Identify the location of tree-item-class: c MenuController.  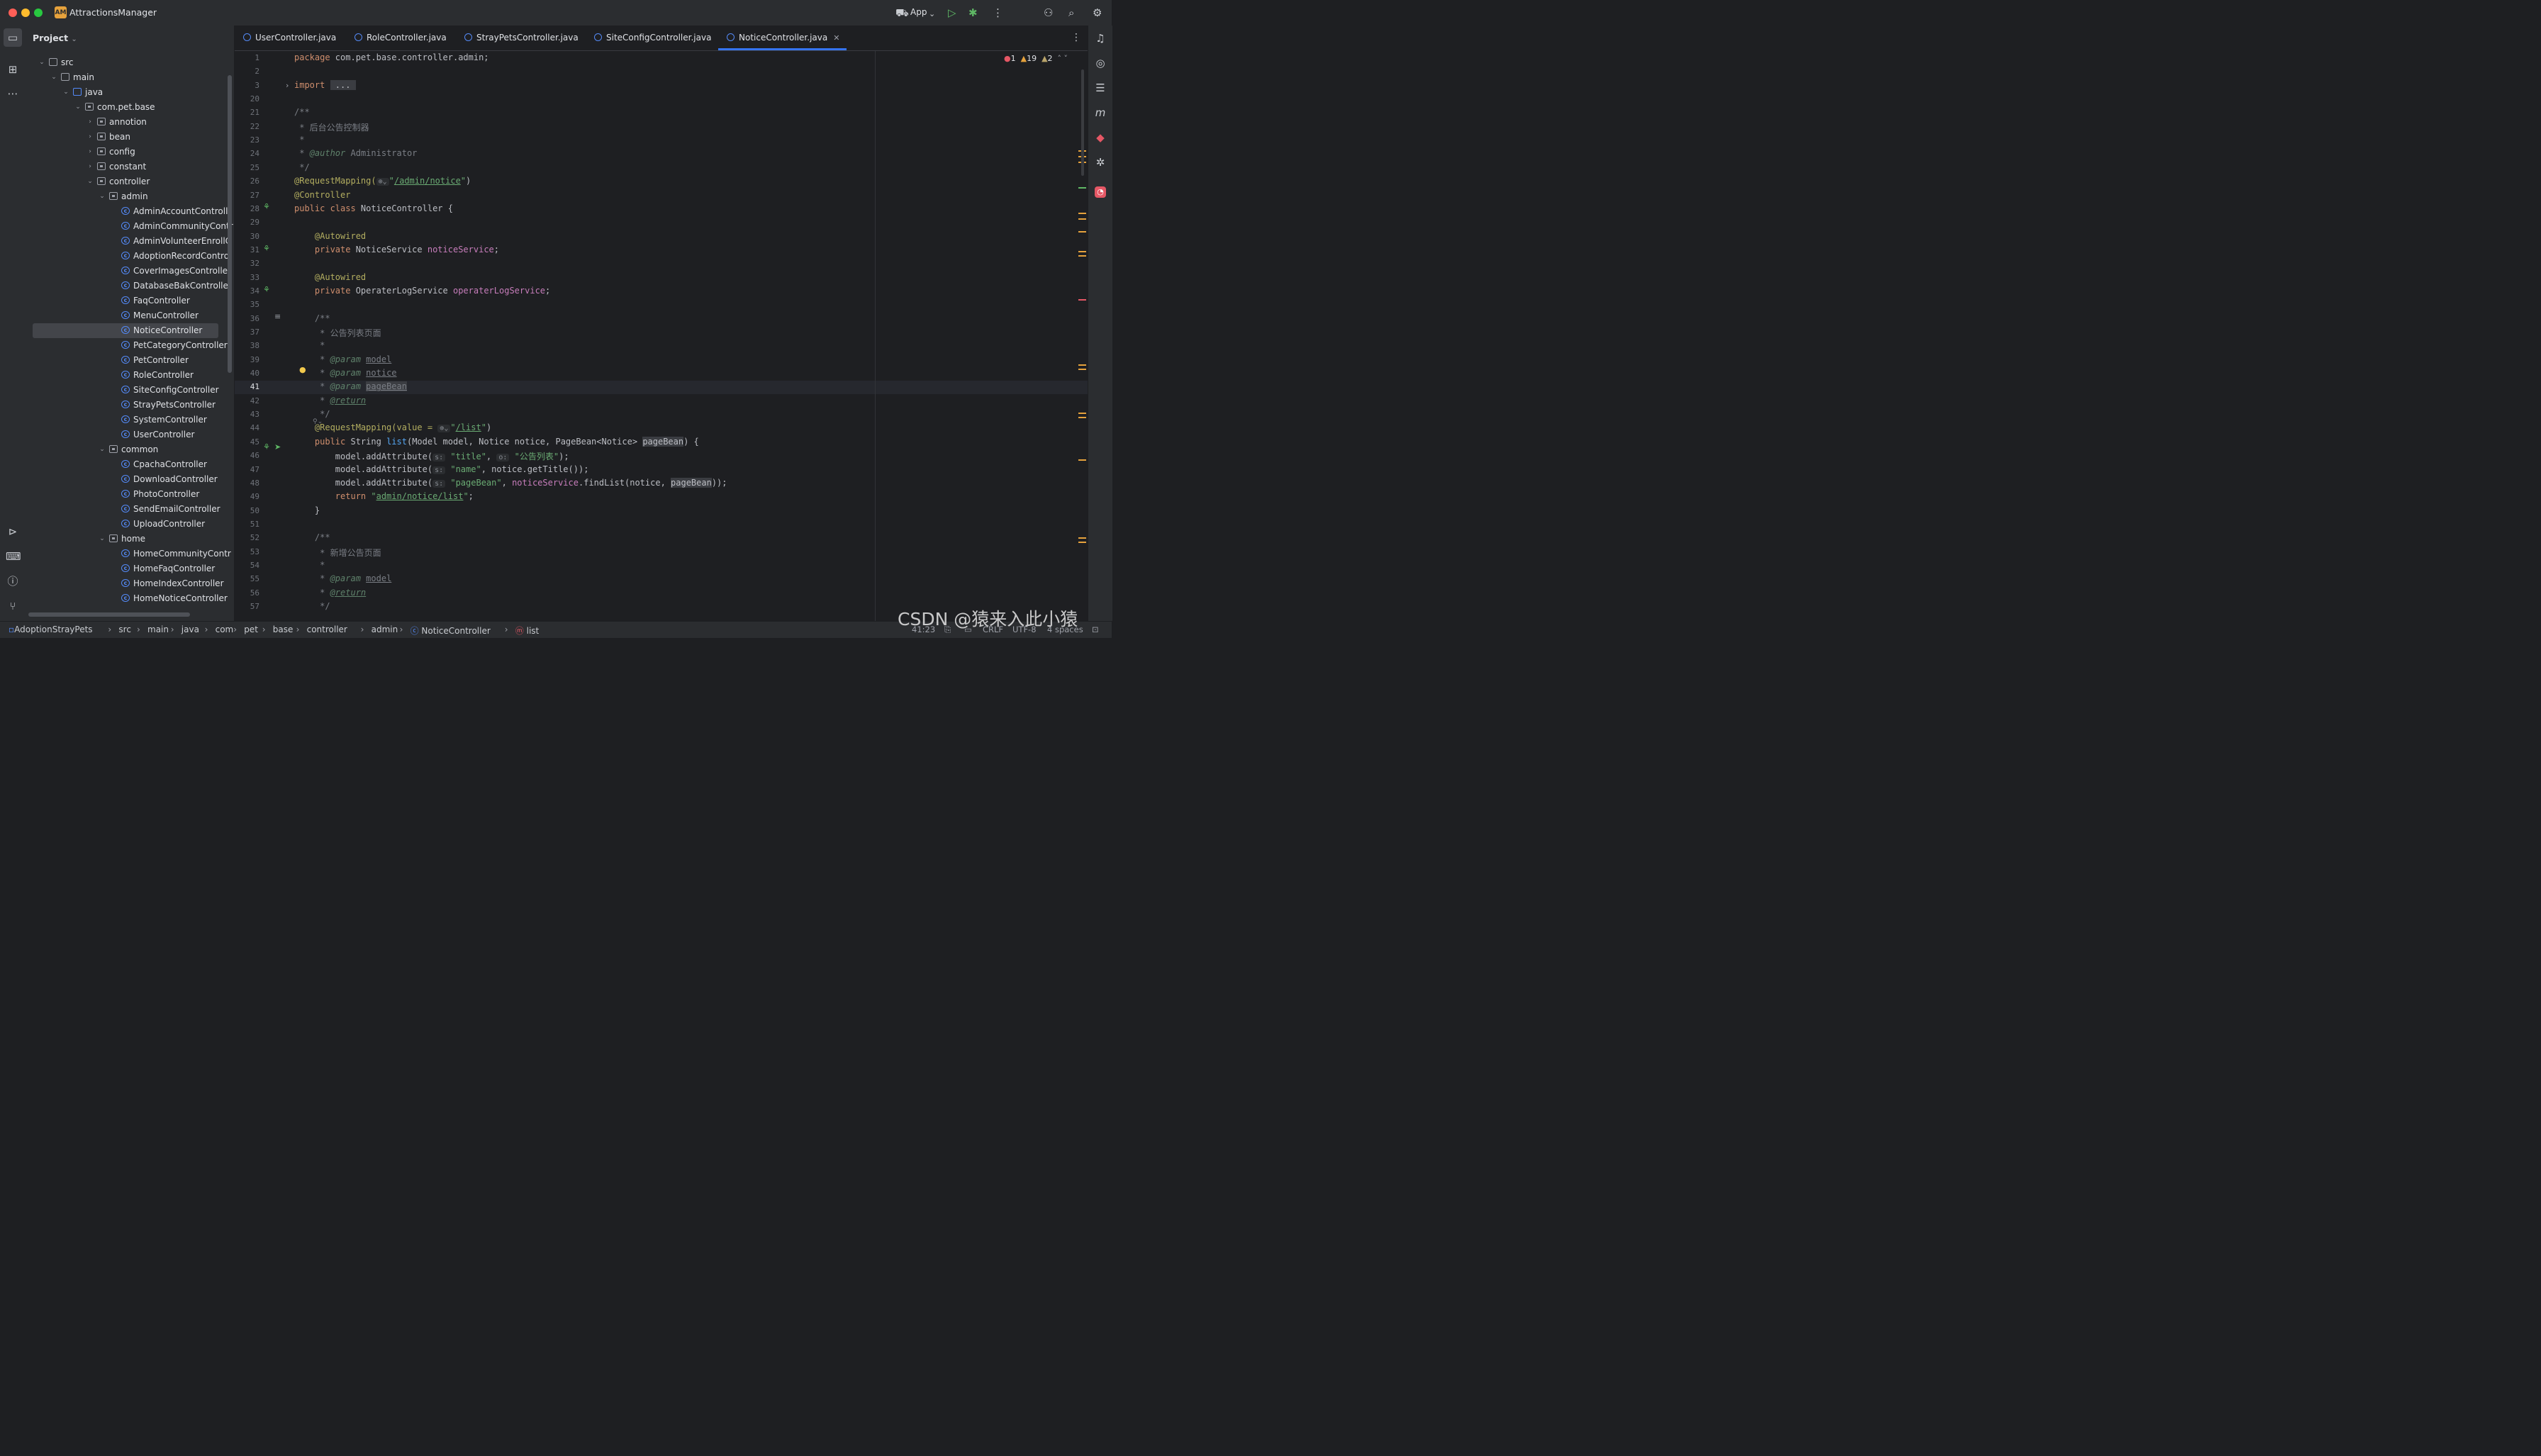
(130, 315).